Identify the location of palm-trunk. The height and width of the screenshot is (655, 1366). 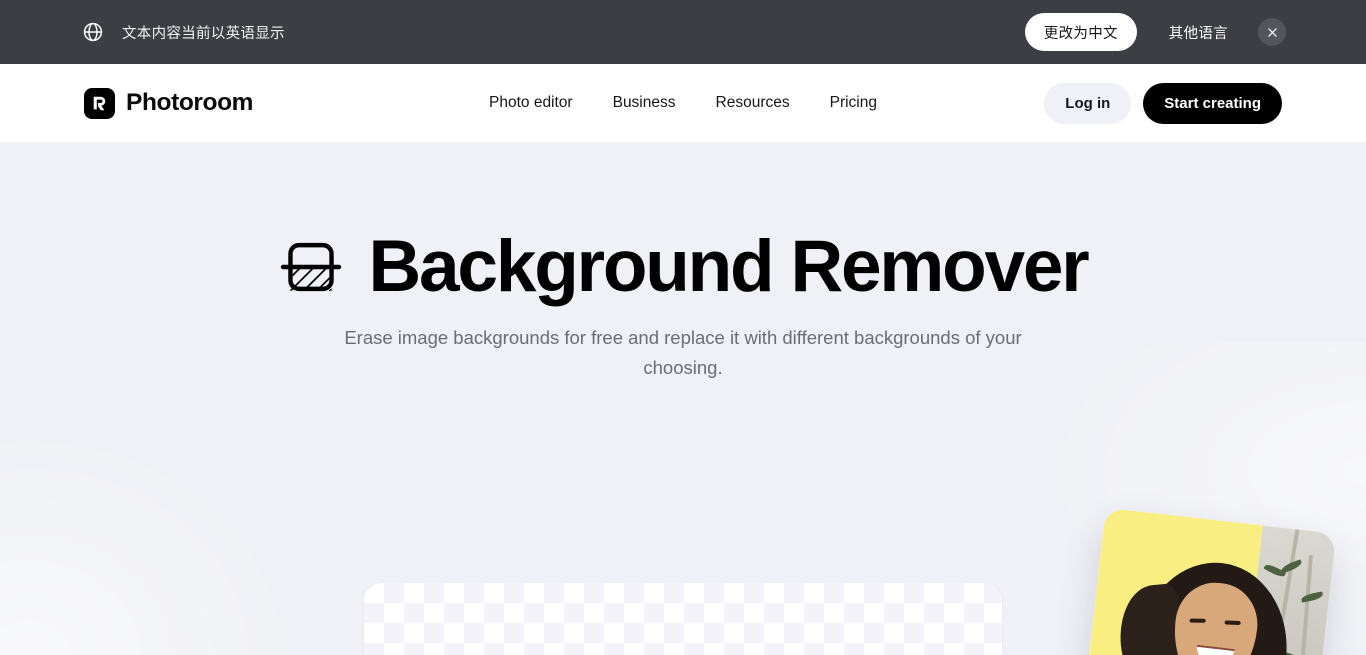
(1304, 605).